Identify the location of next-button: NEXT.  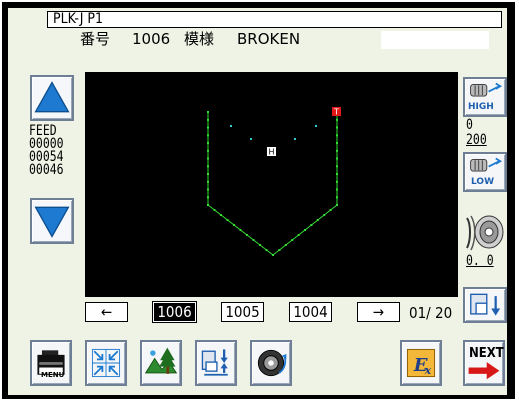
(484, 363).